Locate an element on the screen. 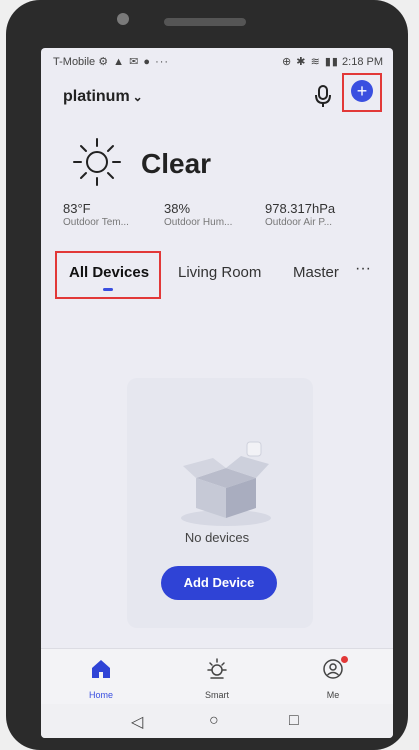 Image resolution: width=419 pixels, height=750 pixels. system-navigation-bar: ◁ ○ □ is located at coordinates (217, 721).